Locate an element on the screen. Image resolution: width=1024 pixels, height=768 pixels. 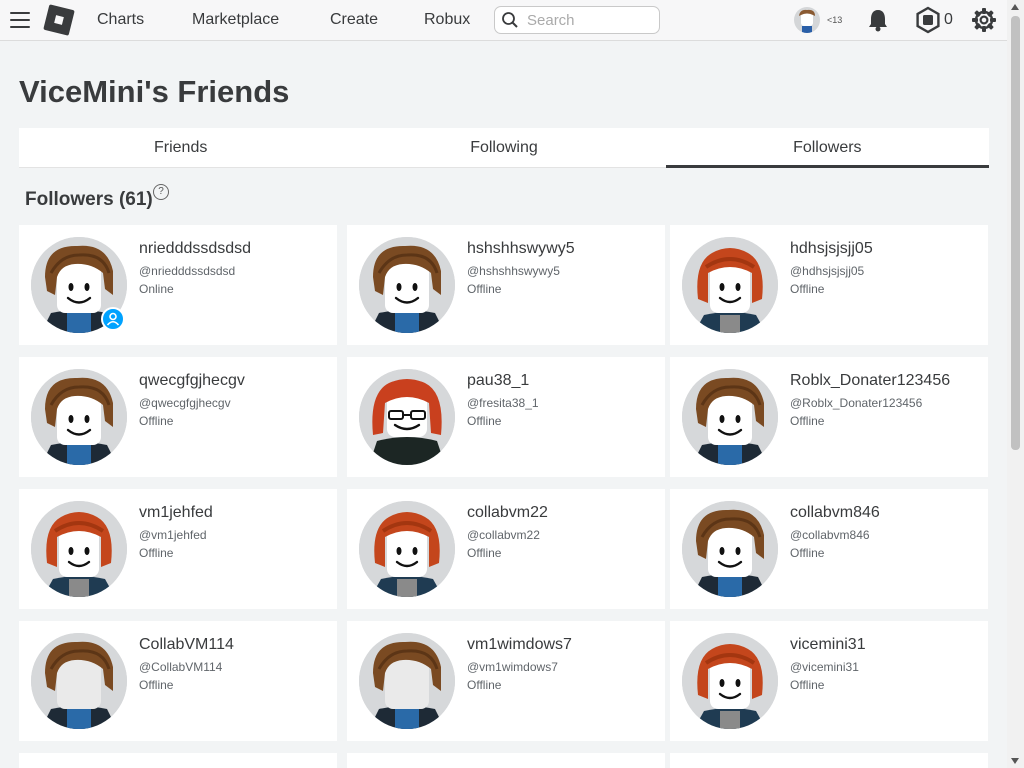
follower-card: vicemini31 @vicemini31 Offline is located at coordinates (829, 681).